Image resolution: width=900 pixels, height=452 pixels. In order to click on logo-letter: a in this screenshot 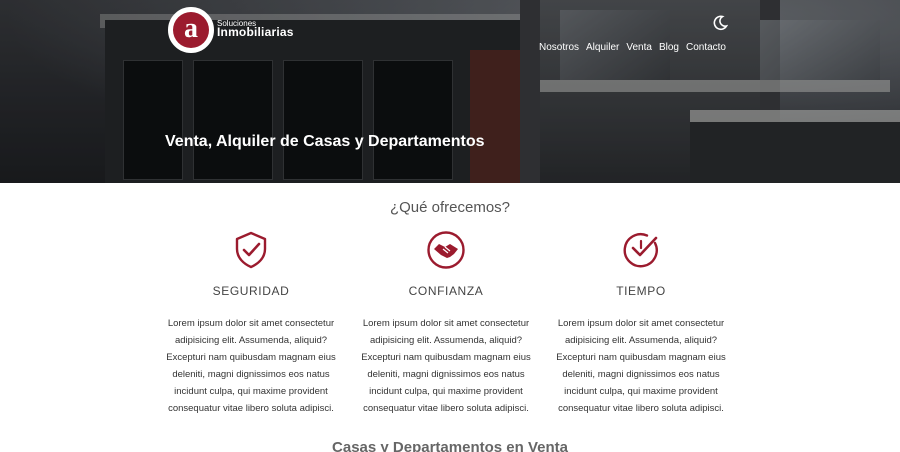, I will do `click(191, 30)`.